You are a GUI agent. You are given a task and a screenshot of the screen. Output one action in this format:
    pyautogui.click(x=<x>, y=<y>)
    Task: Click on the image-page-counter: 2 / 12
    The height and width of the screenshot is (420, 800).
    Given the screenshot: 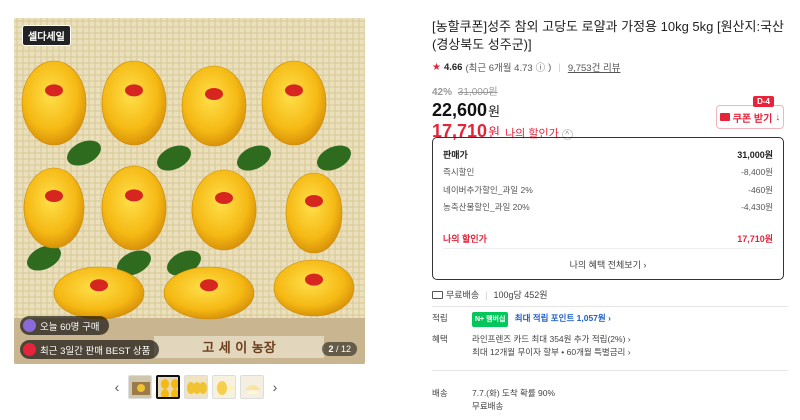 What is the action you would take?
    pyautogui.click(x=339, y=349)
    